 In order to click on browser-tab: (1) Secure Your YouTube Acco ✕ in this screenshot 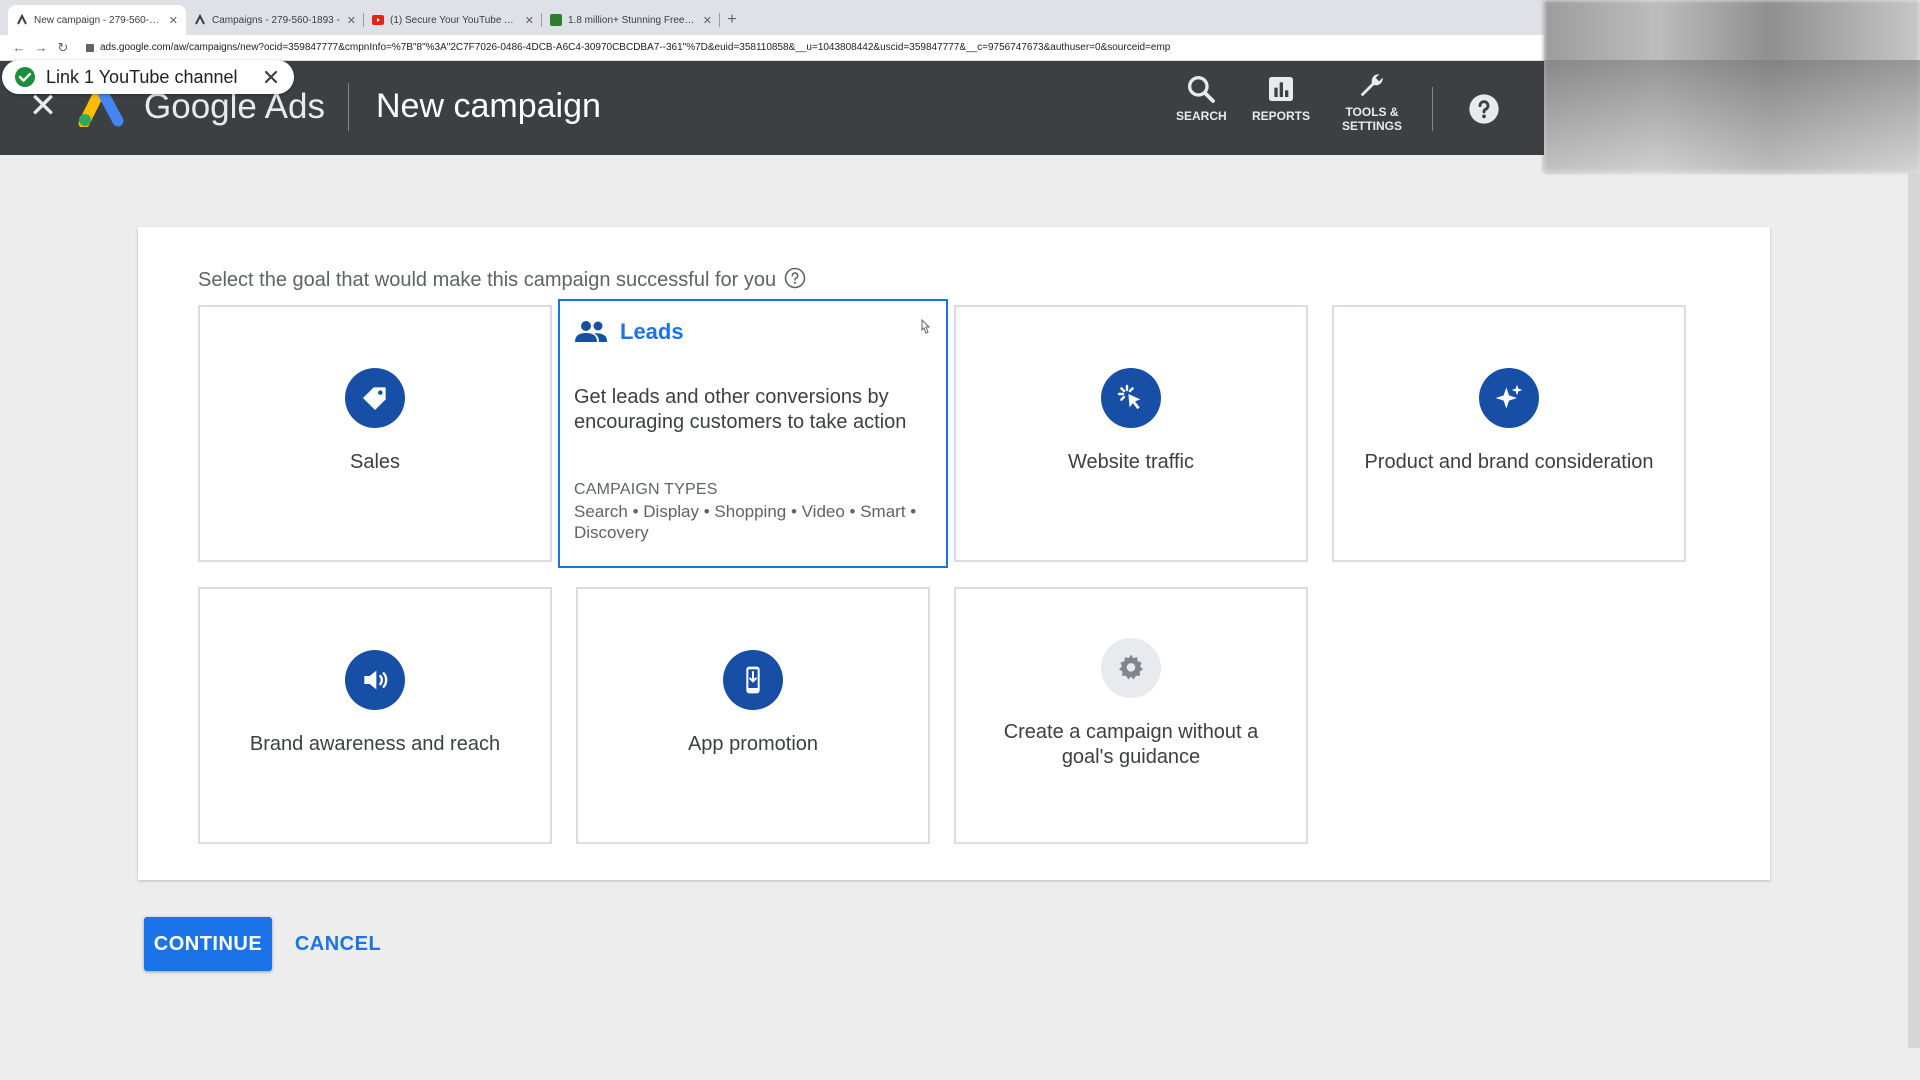, I will do `click(453, 20)`.